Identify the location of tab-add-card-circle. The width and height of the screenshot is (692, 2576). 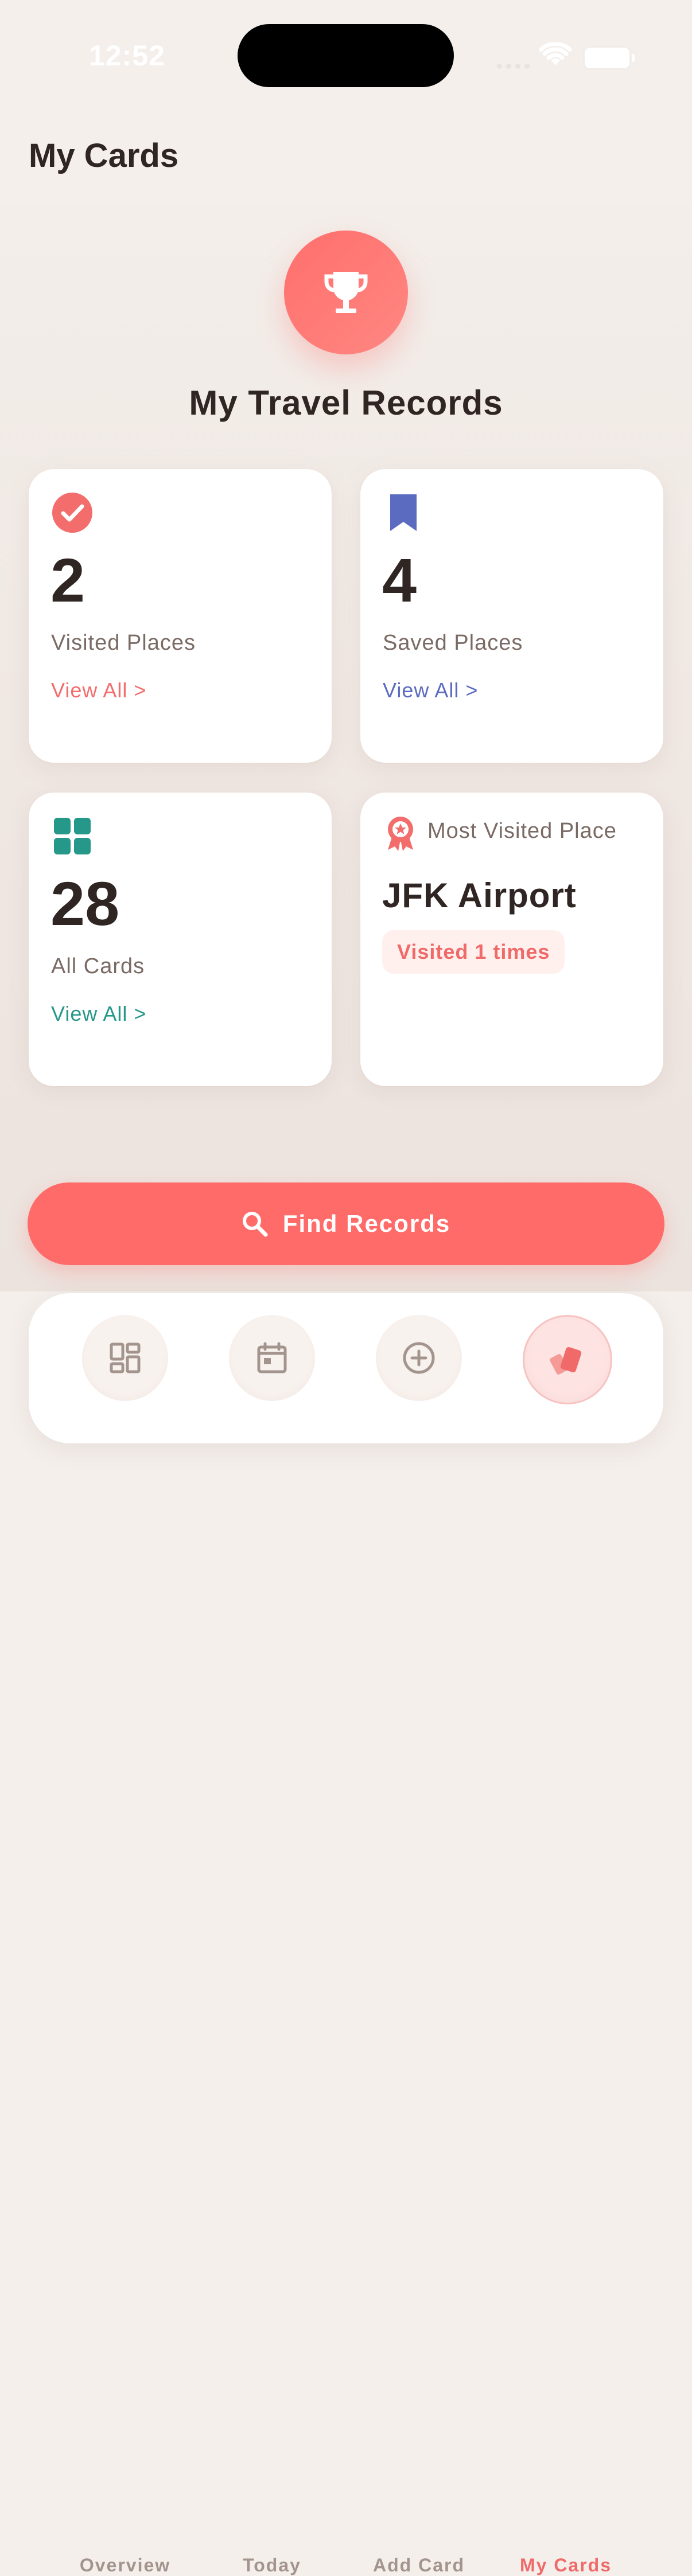
(419, 1358).